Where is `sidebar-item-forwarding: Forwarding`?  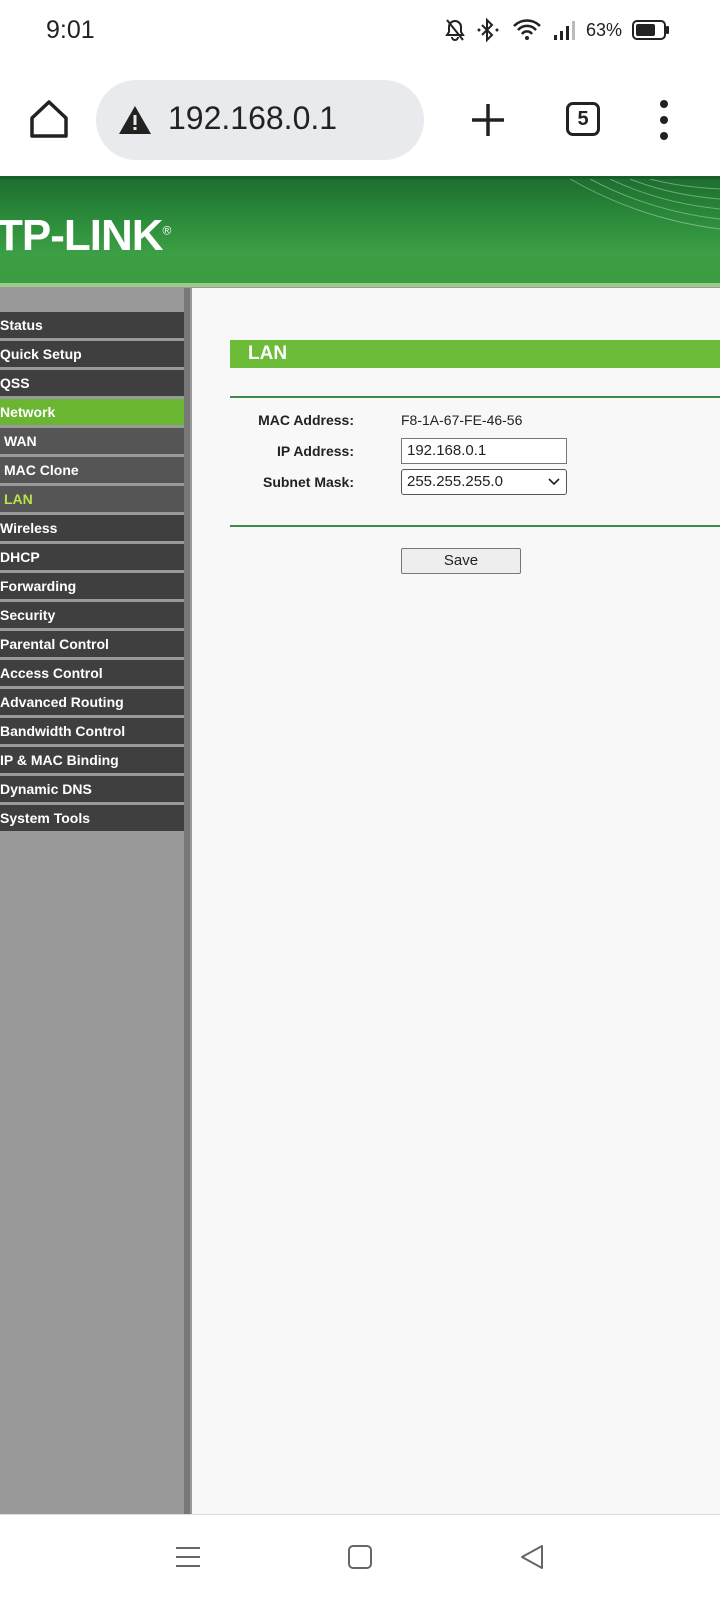 sidebar-item-forwarding: Forwarding is located at coordinates (92, 586).